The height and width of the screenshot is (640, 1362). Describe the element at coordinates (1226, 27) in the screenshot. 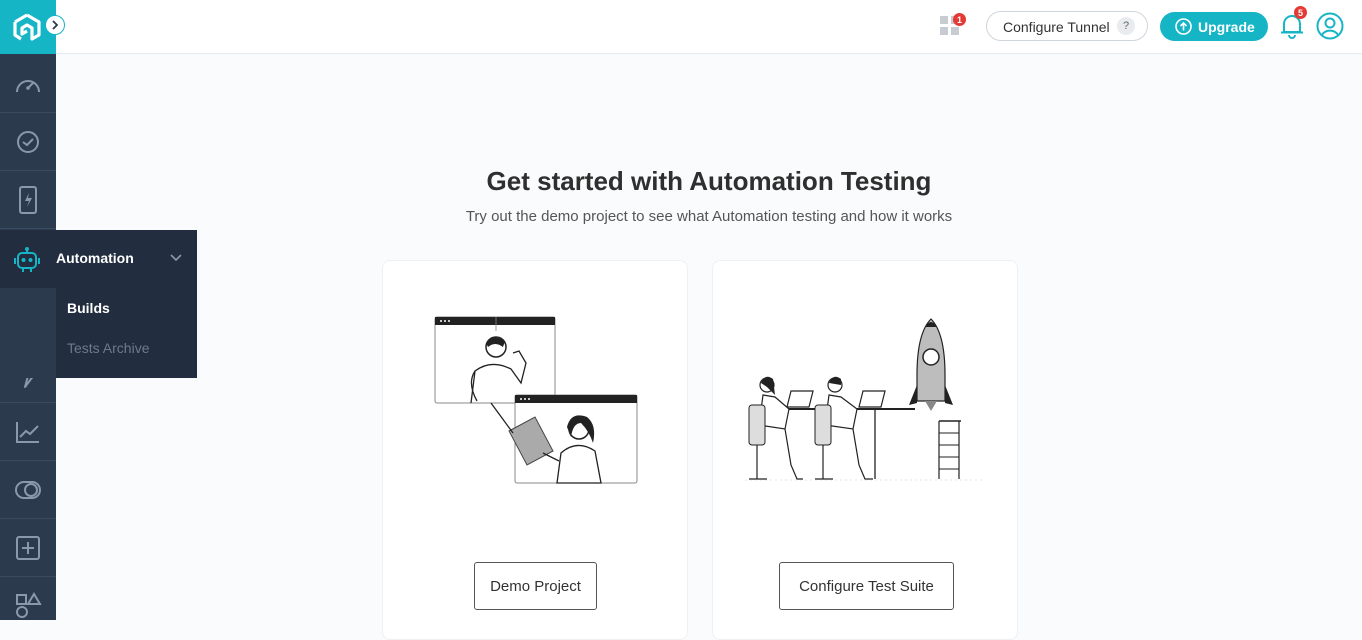

I see `upgrade-label: Upgrade` at that location.